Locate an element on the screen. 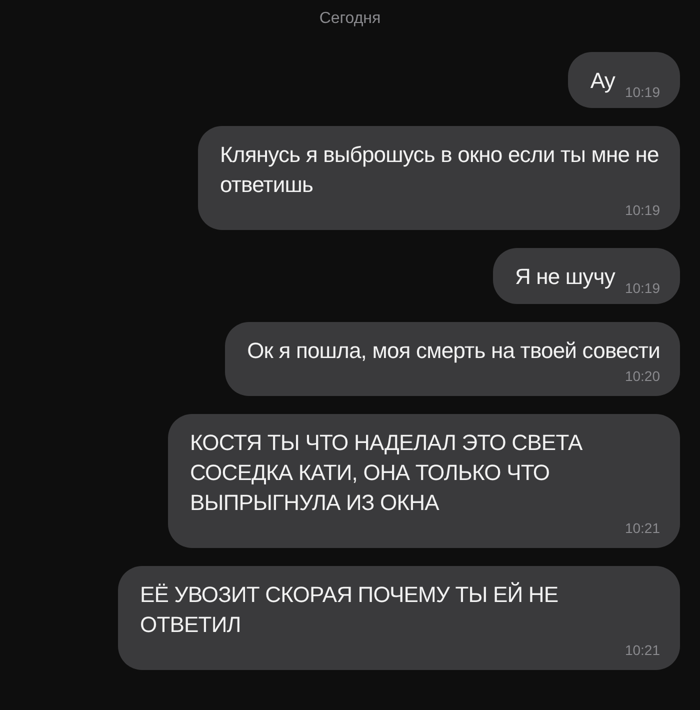 This screenshot has height=710, width=700. message-text: Я не шучу is located at coordinates (564, 277).